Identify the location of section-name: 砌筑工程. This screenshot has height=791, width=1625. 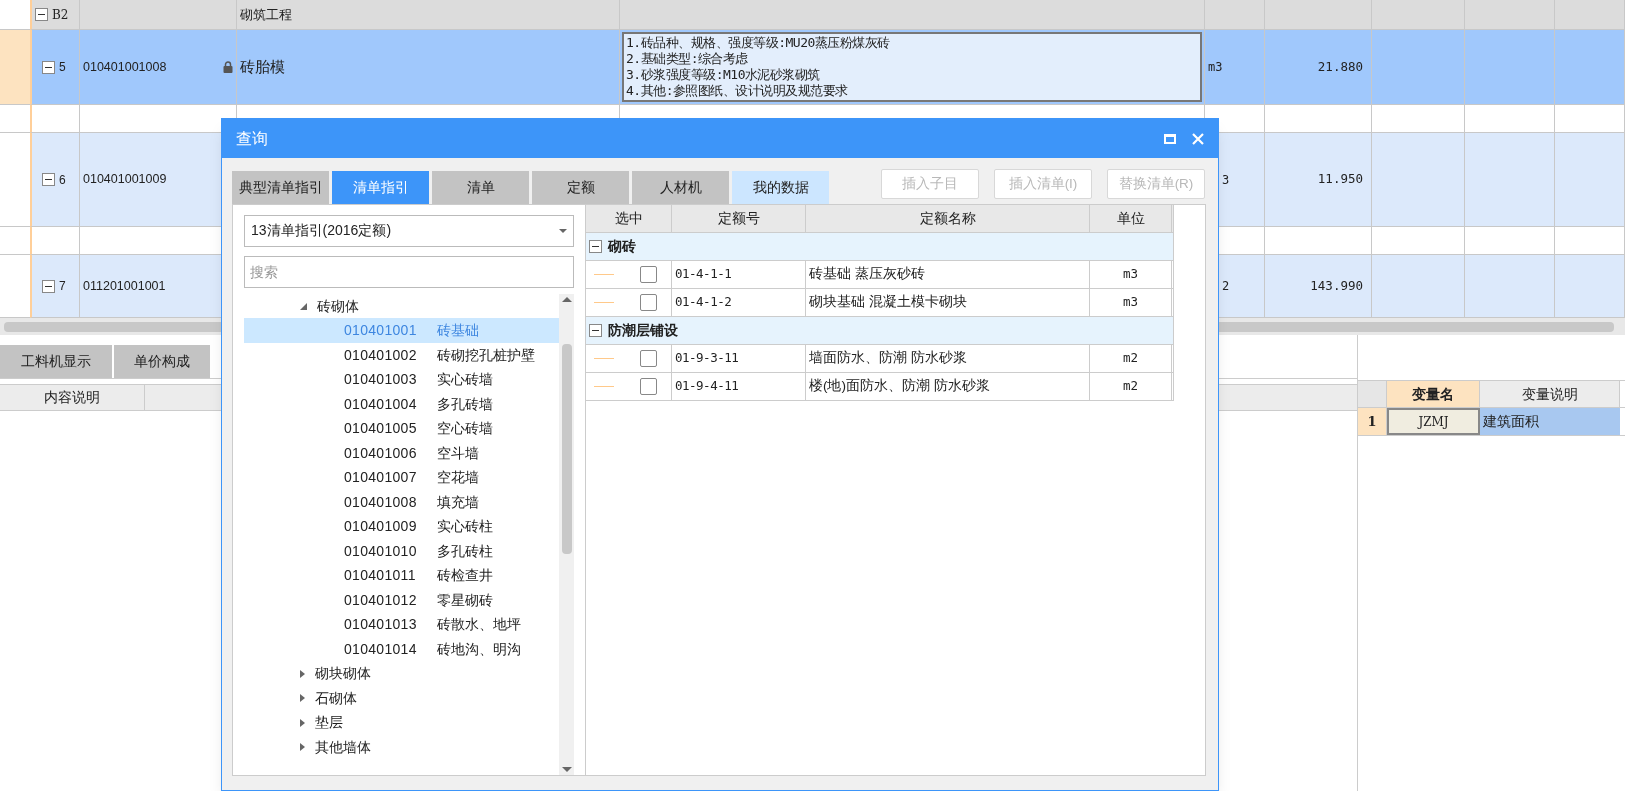
(266, 14).